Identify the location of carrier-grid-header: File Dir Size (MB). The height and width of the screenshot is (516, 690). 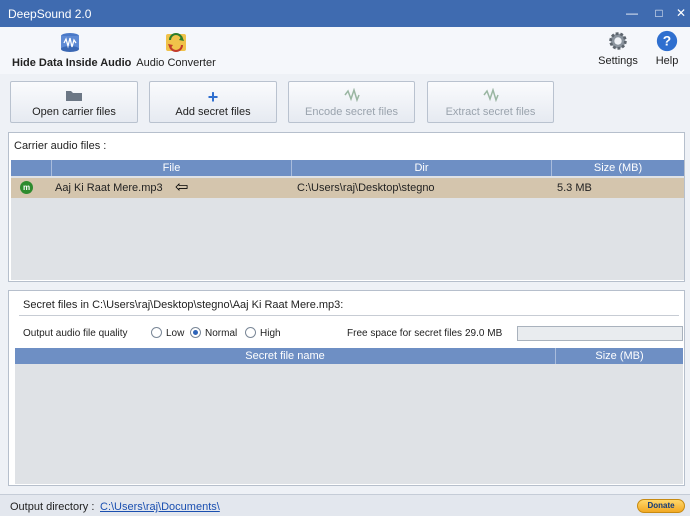
(347, 168).